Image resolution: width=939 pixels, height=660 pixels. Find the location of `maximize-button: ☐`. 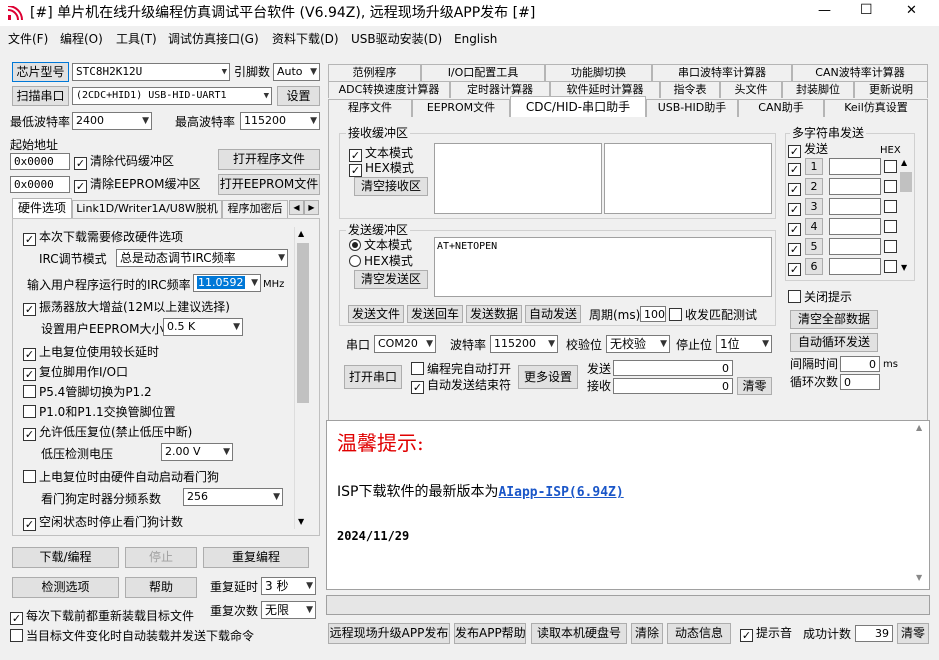

maximize-button: ☐ is located at coordinates (866, 10).